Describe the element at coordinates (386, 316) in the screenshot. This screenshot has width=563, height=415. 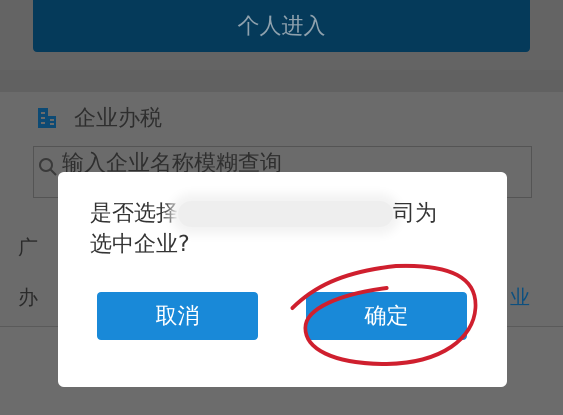
I see `confirm-button: 确定` at that location.